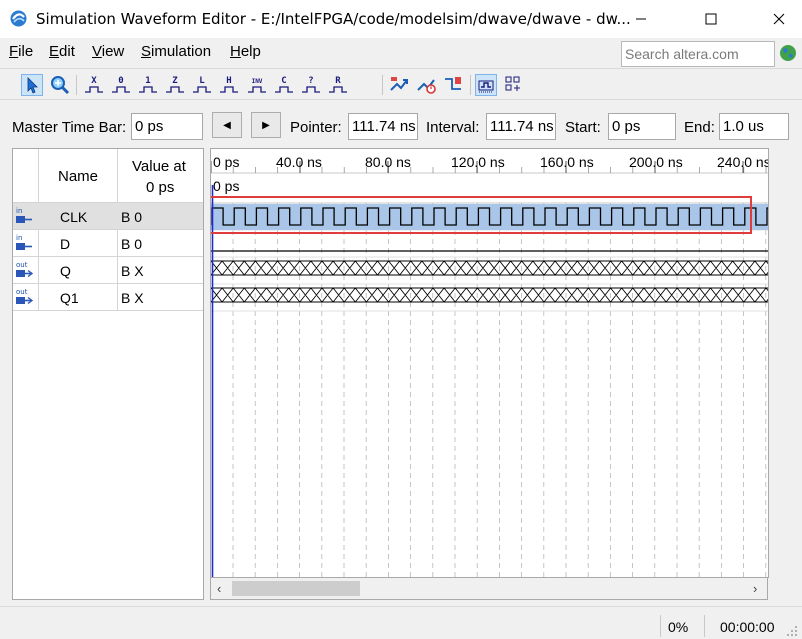  I want to click on run-functional-simulation-button, so click(399, 85).